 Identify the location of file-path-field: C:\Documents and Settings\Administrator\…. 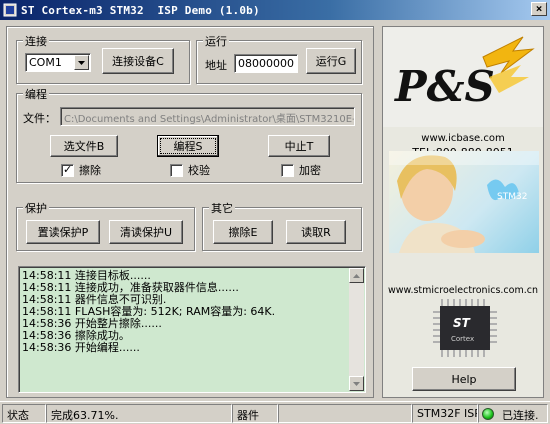
(207, 116).